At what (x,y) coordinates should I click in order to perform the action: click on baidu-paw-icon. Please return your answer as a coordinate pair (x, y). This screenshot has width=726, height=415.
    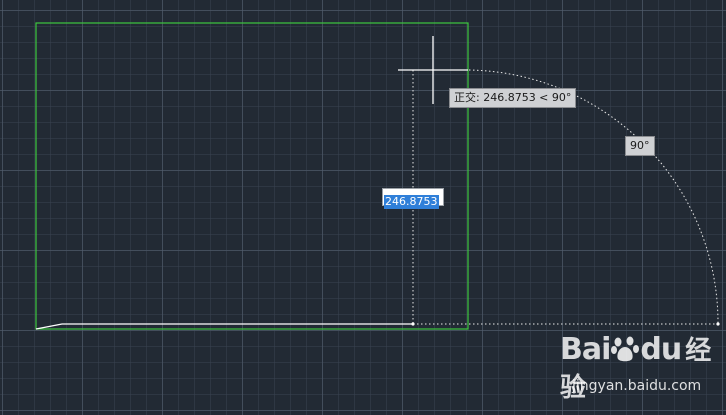
    Looking at the image, I should click on (625, 349).